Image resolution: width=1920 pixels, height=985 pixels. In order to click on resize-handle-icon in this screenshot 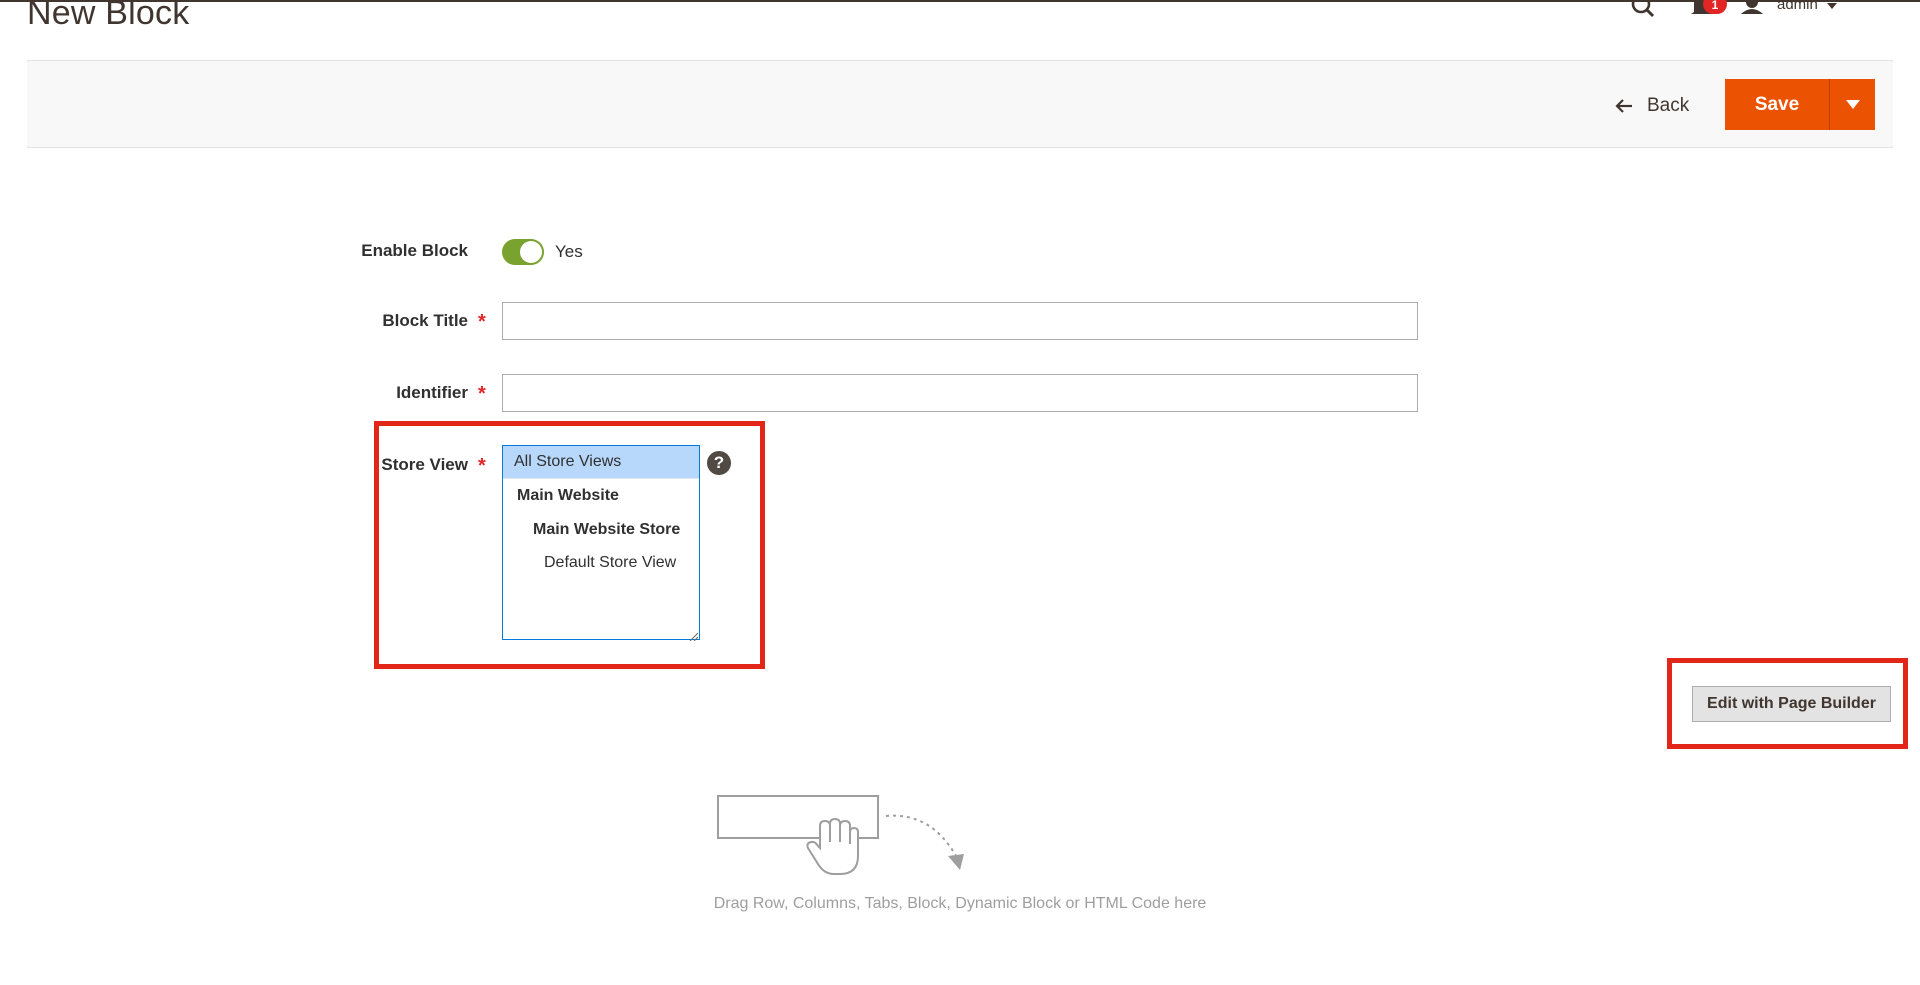, I will do `click(693, 635)`.